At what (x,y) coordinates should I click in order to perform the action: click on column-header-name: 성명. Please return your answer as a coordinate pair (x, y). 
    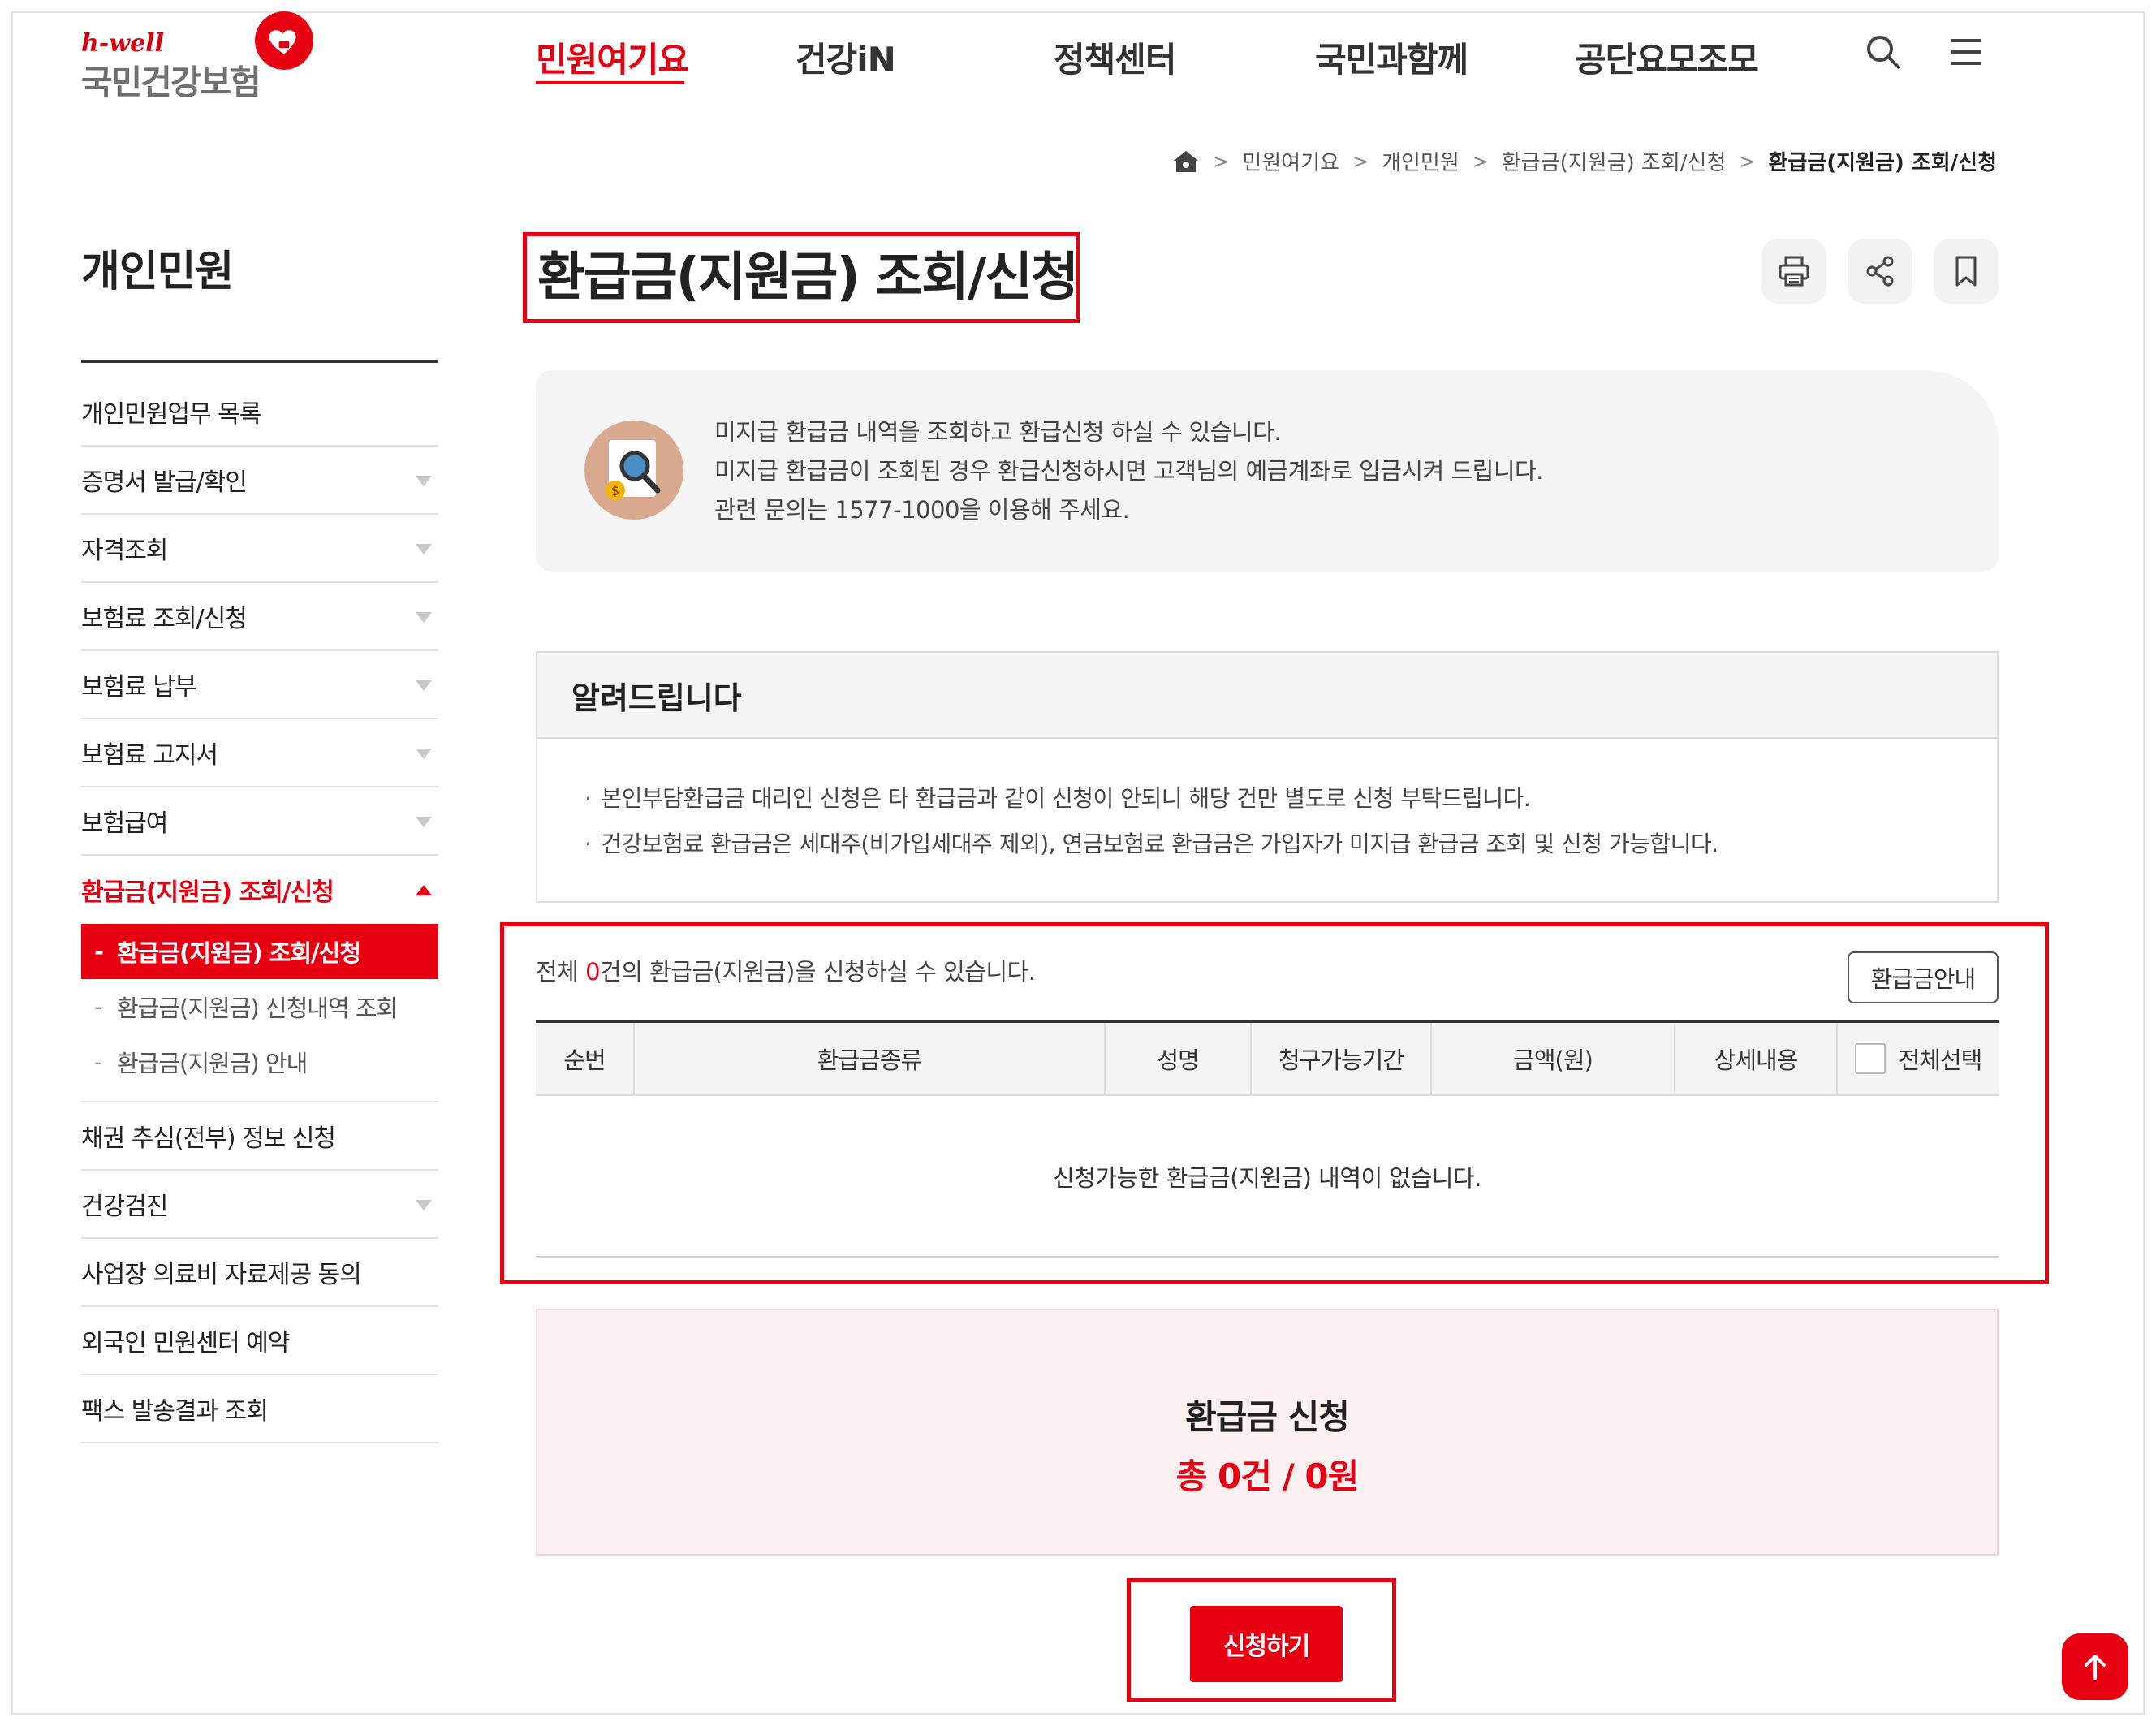
    Looking at the image, I should click on (1177, 1058).